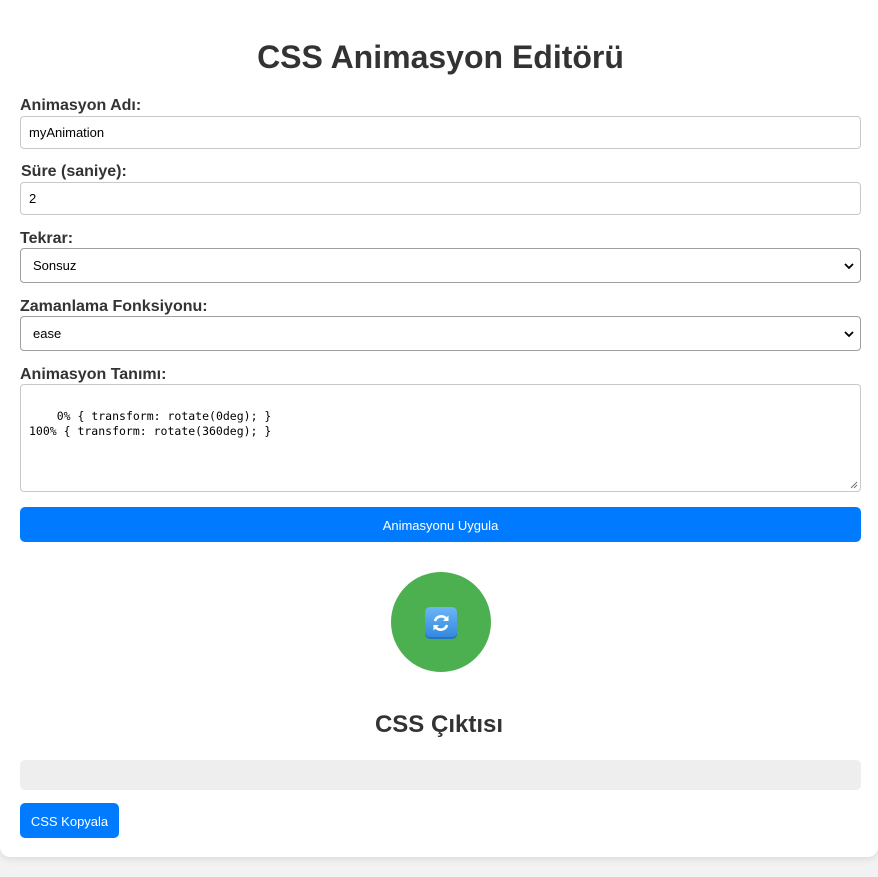 This screenshot has width=878, height=877. Describe the element at coordinates (440, 333) in the screenshot. I see `timing-select: ease` at that location.